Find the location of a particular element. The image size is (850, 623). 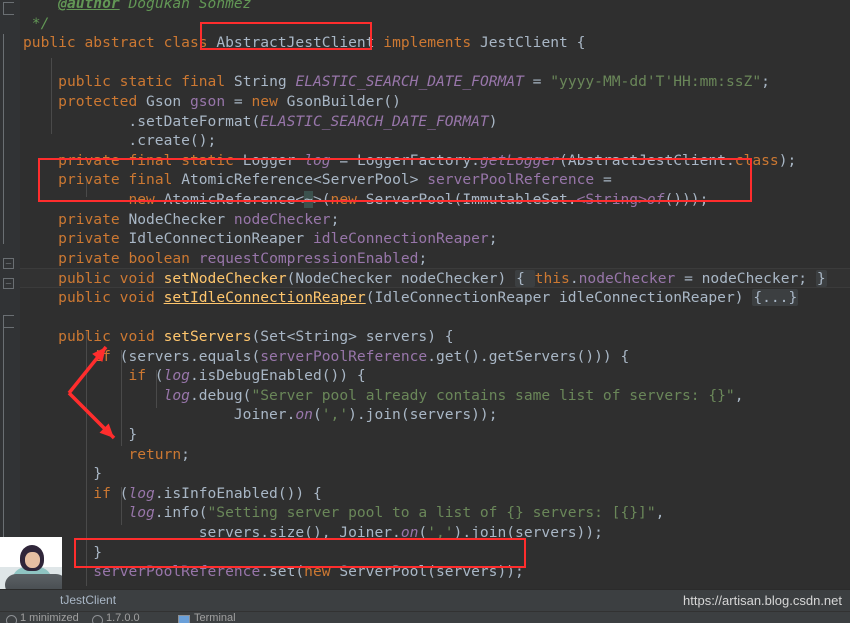

line-if-info: if (log.isInfoEnabled()) { is located at coordinates (435, 494).